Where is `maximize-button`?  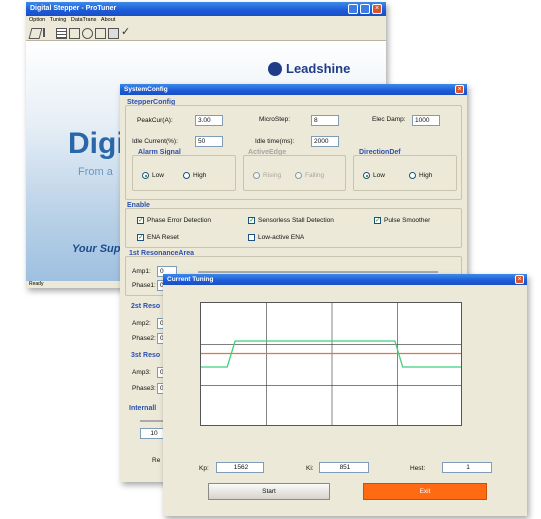 maximize-button is located at coordinates (365, 9).